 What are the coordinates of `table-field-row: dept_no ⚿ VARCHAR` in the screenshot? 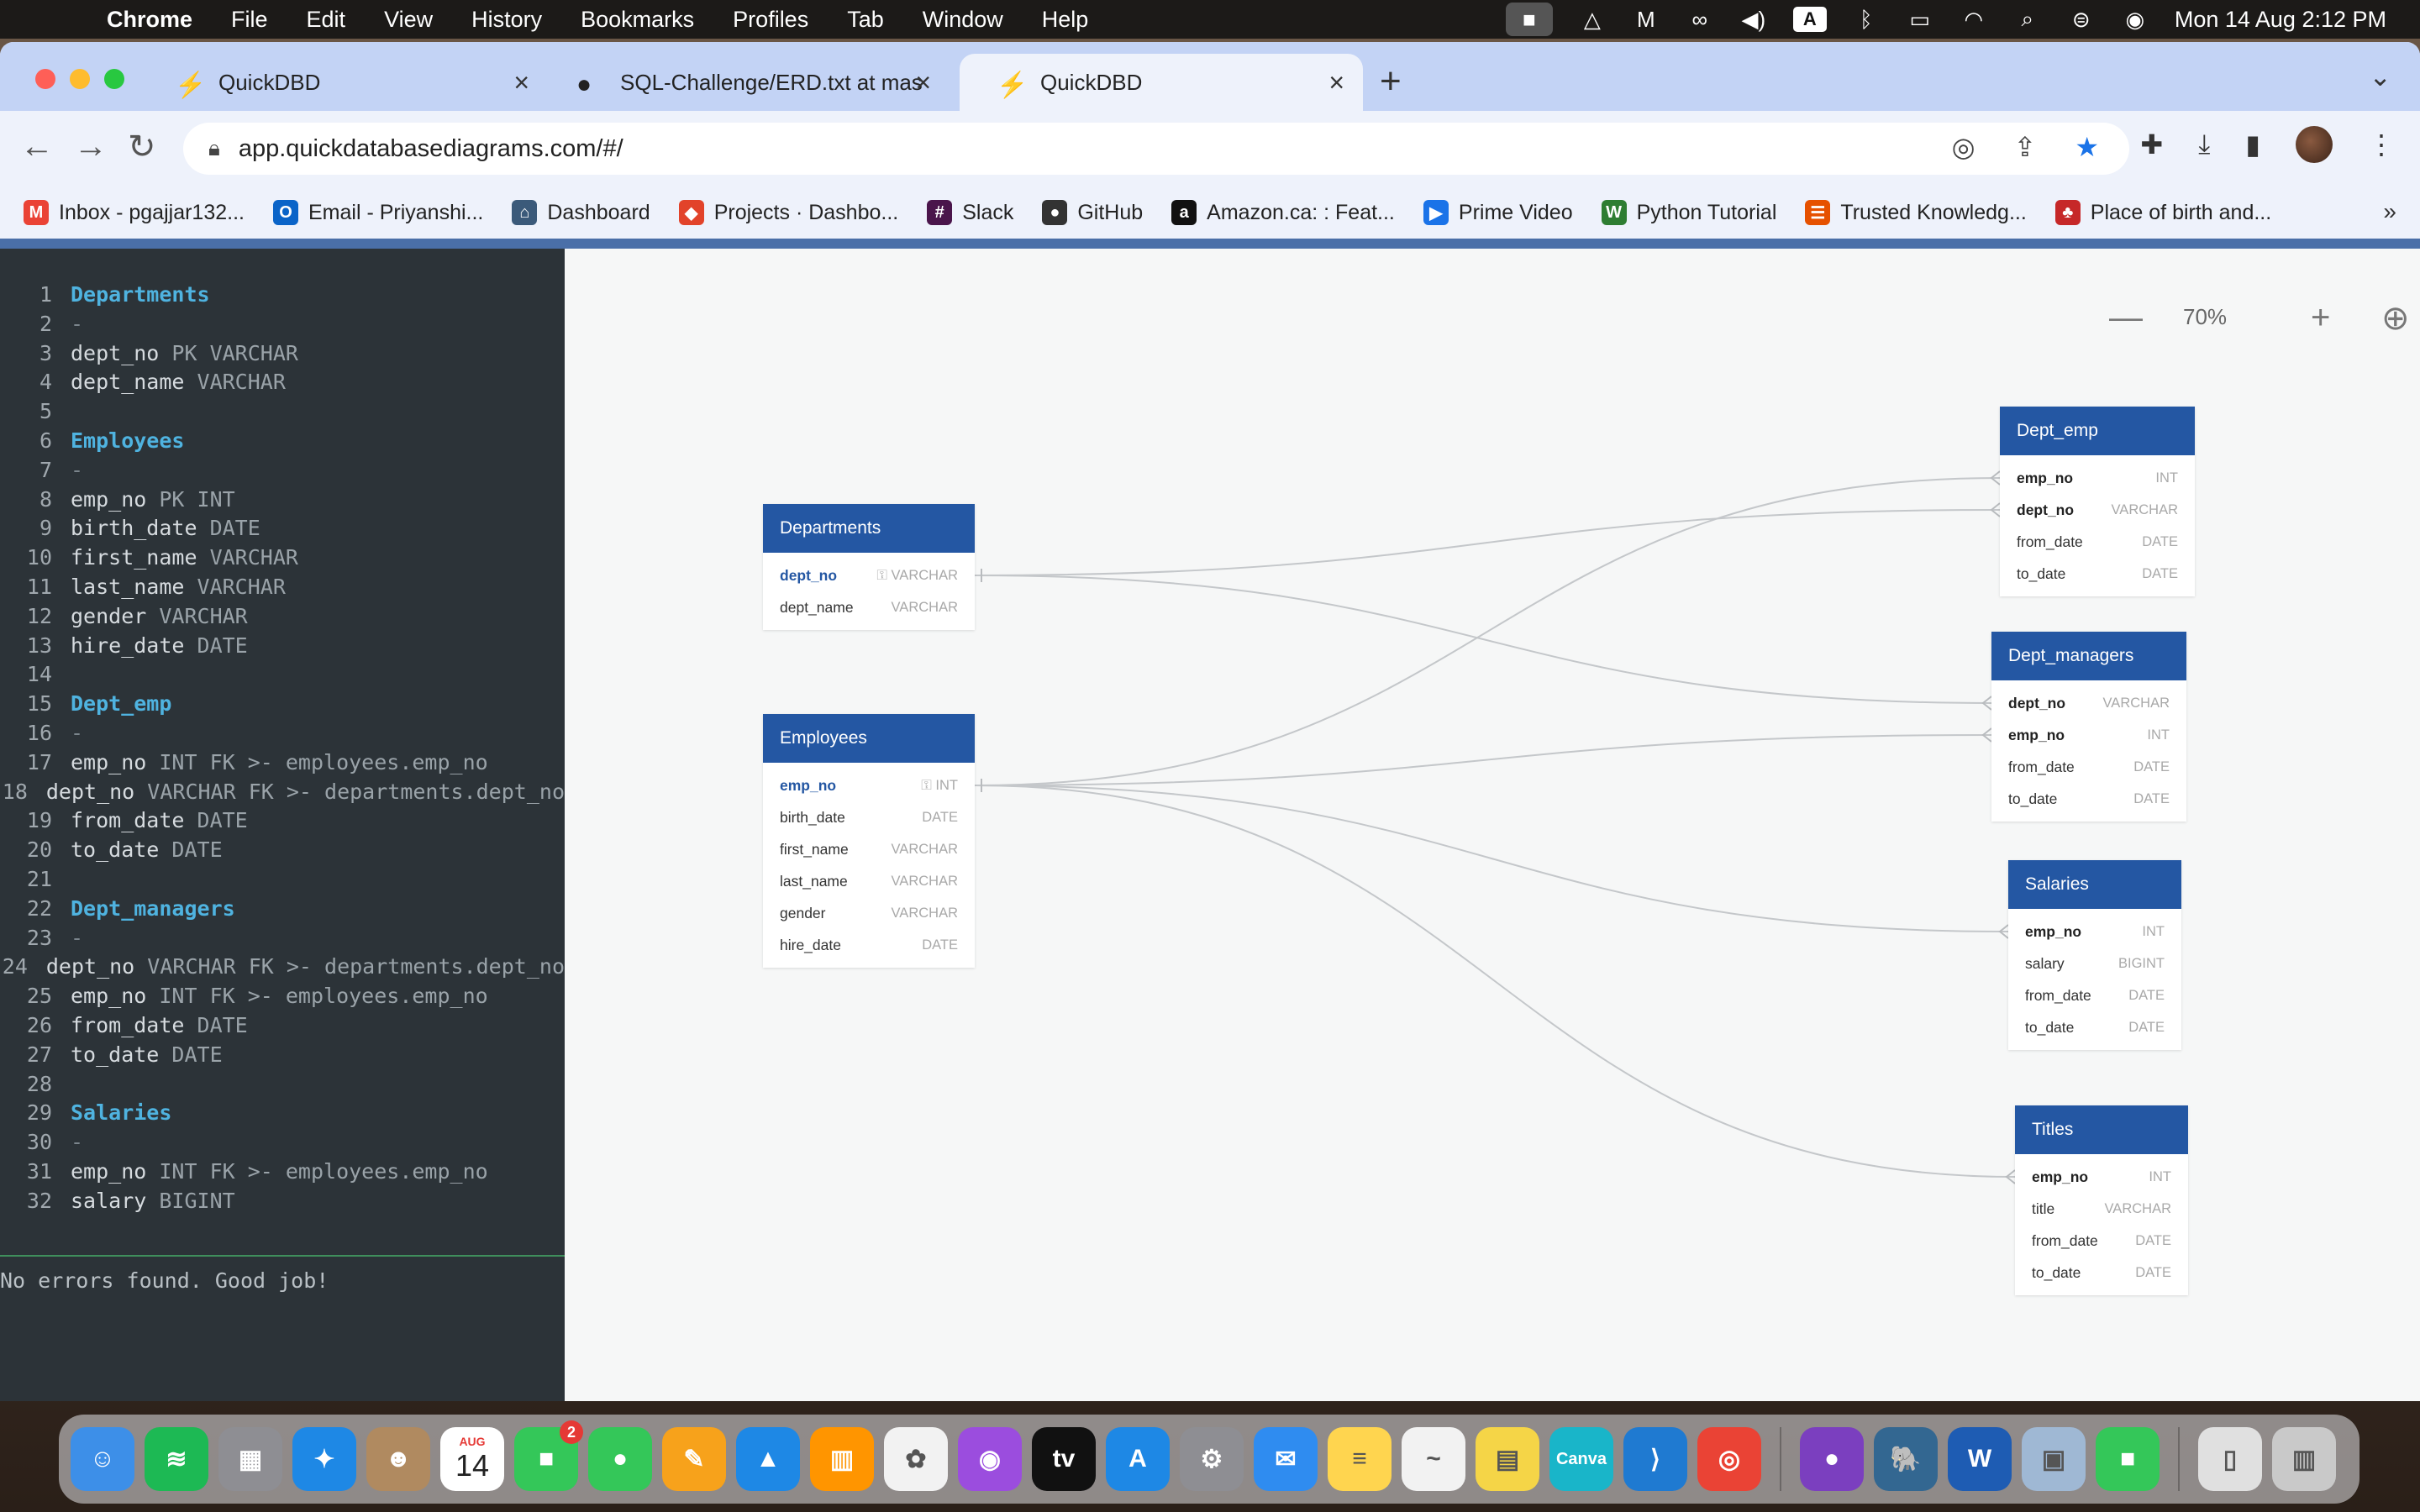 It's located at (869, 575).